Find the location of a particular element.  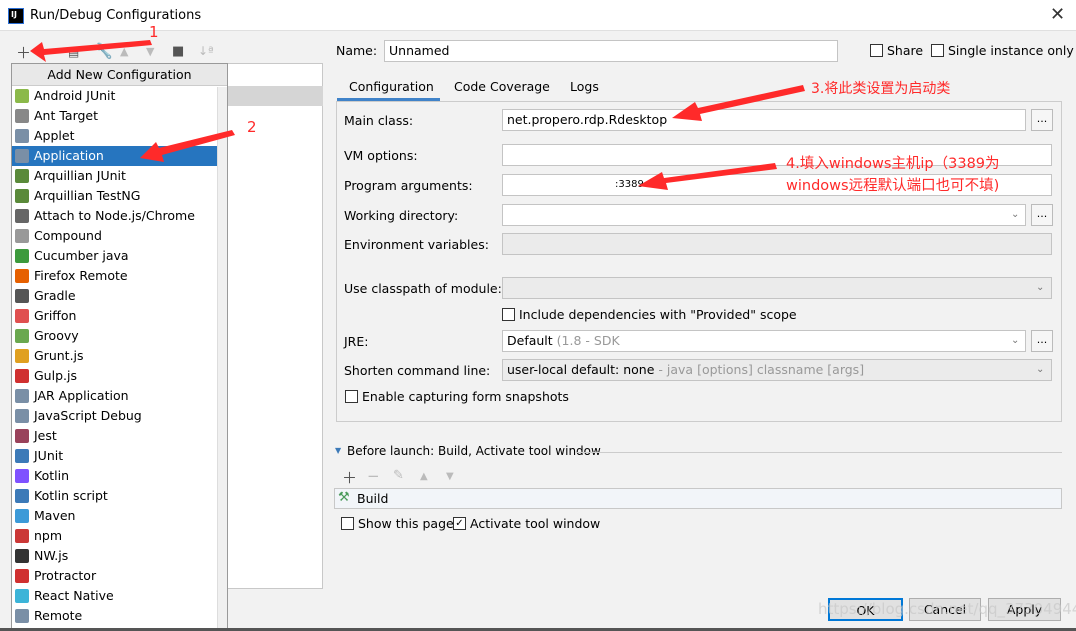

annotation-2: 2 is located at coordinates (252, 127).